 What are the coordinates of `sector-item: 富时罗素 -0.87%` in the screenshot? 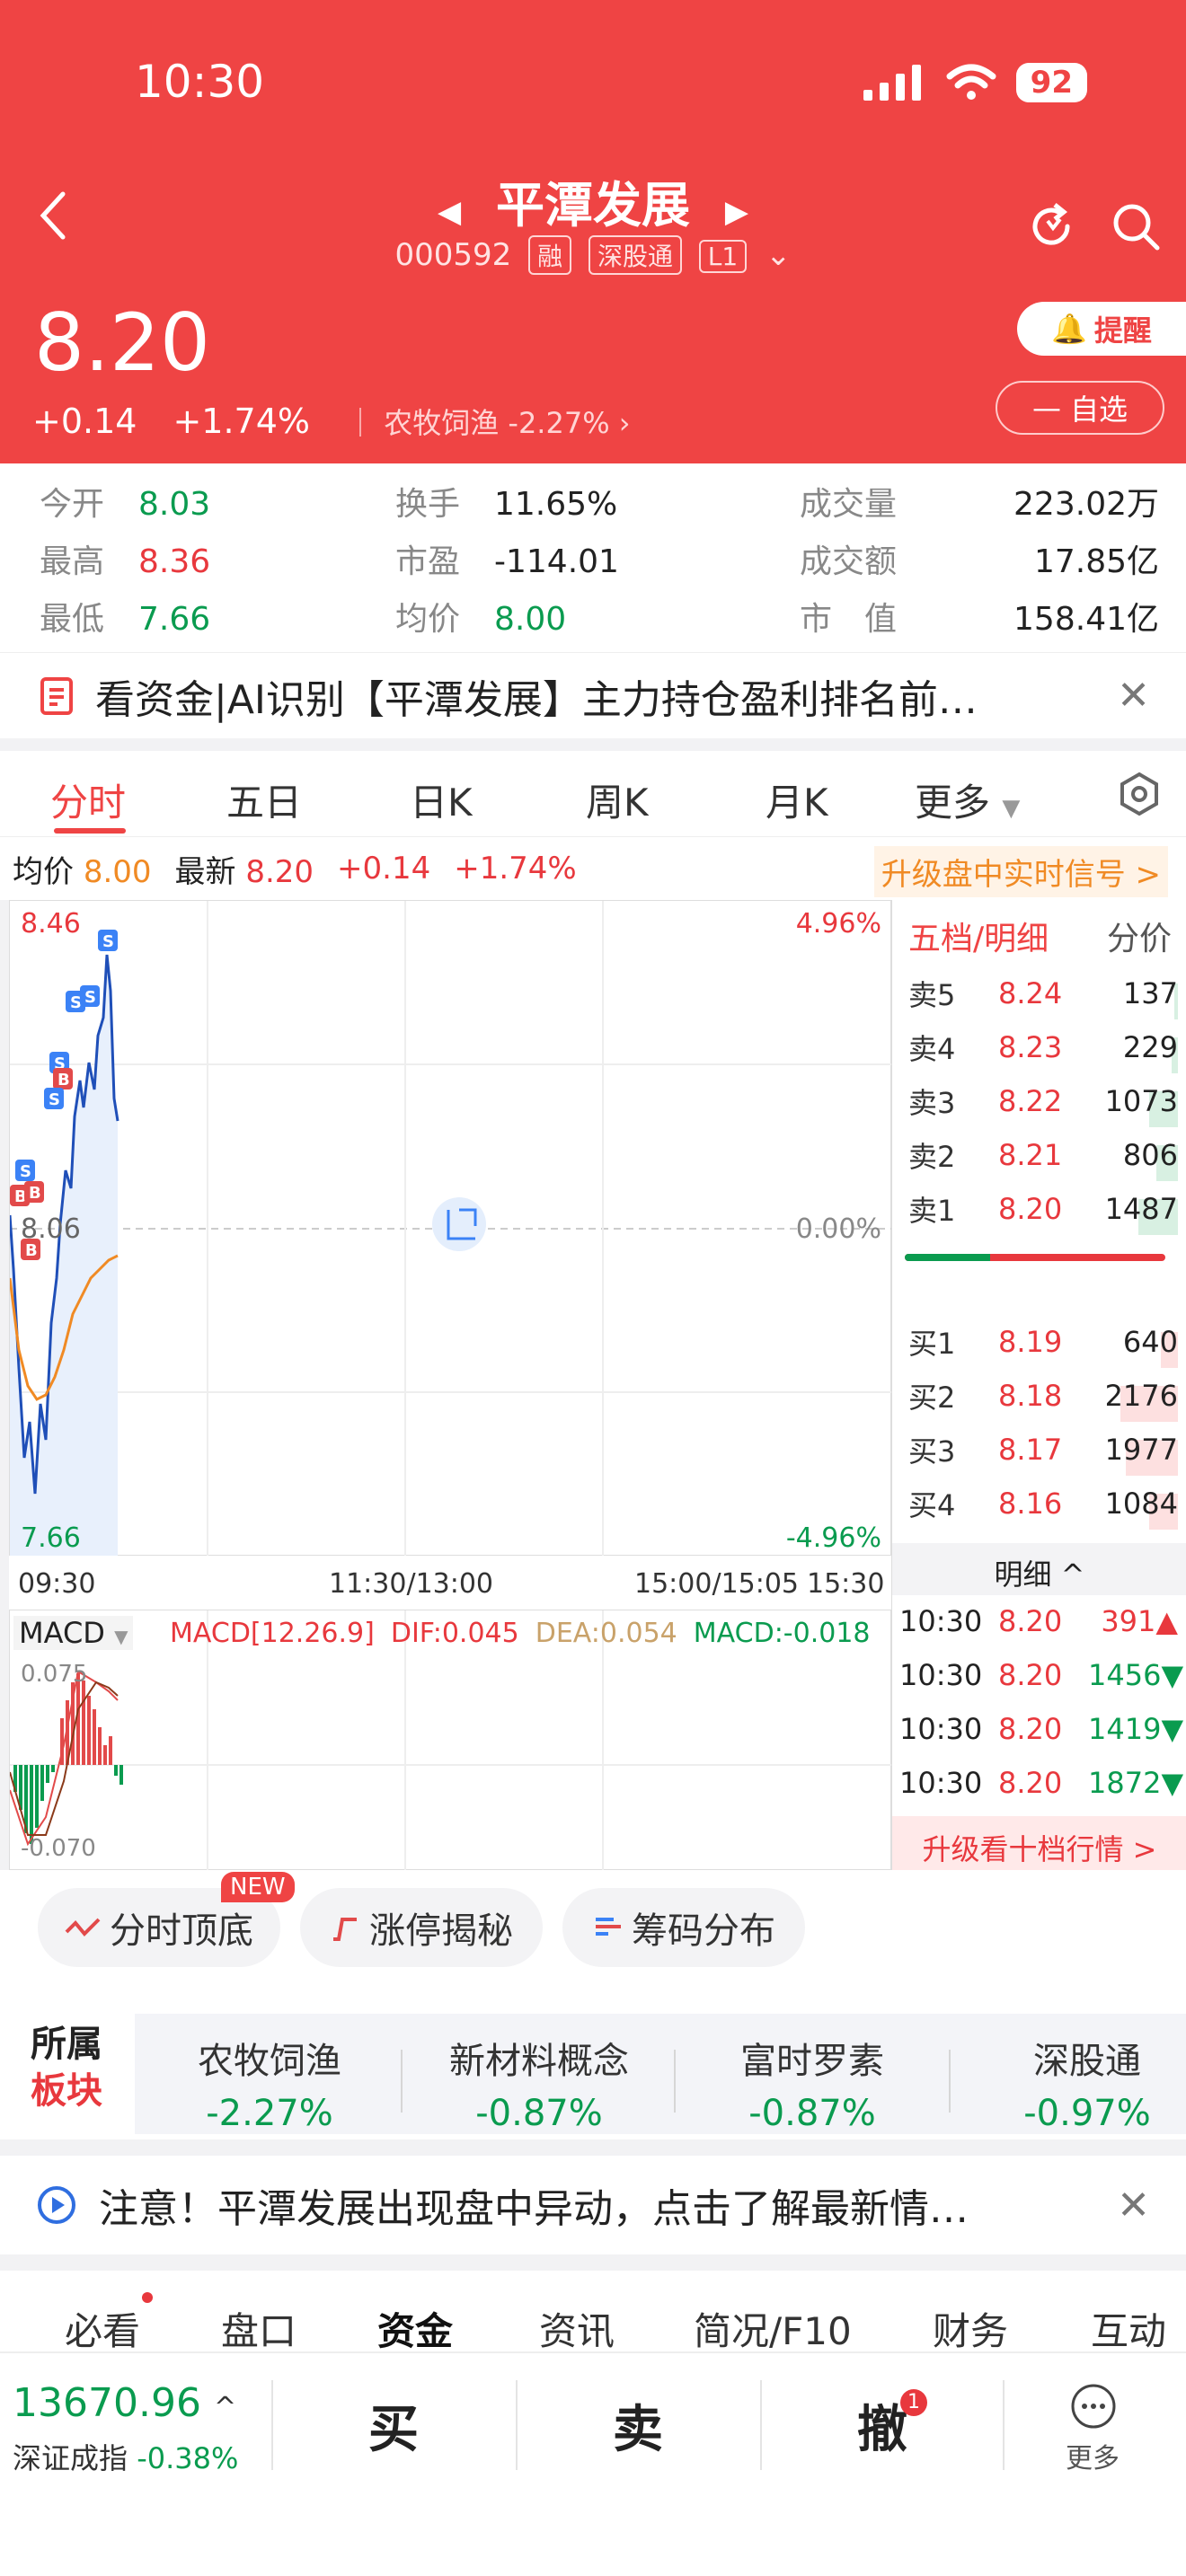 It's located at (812, 2083).